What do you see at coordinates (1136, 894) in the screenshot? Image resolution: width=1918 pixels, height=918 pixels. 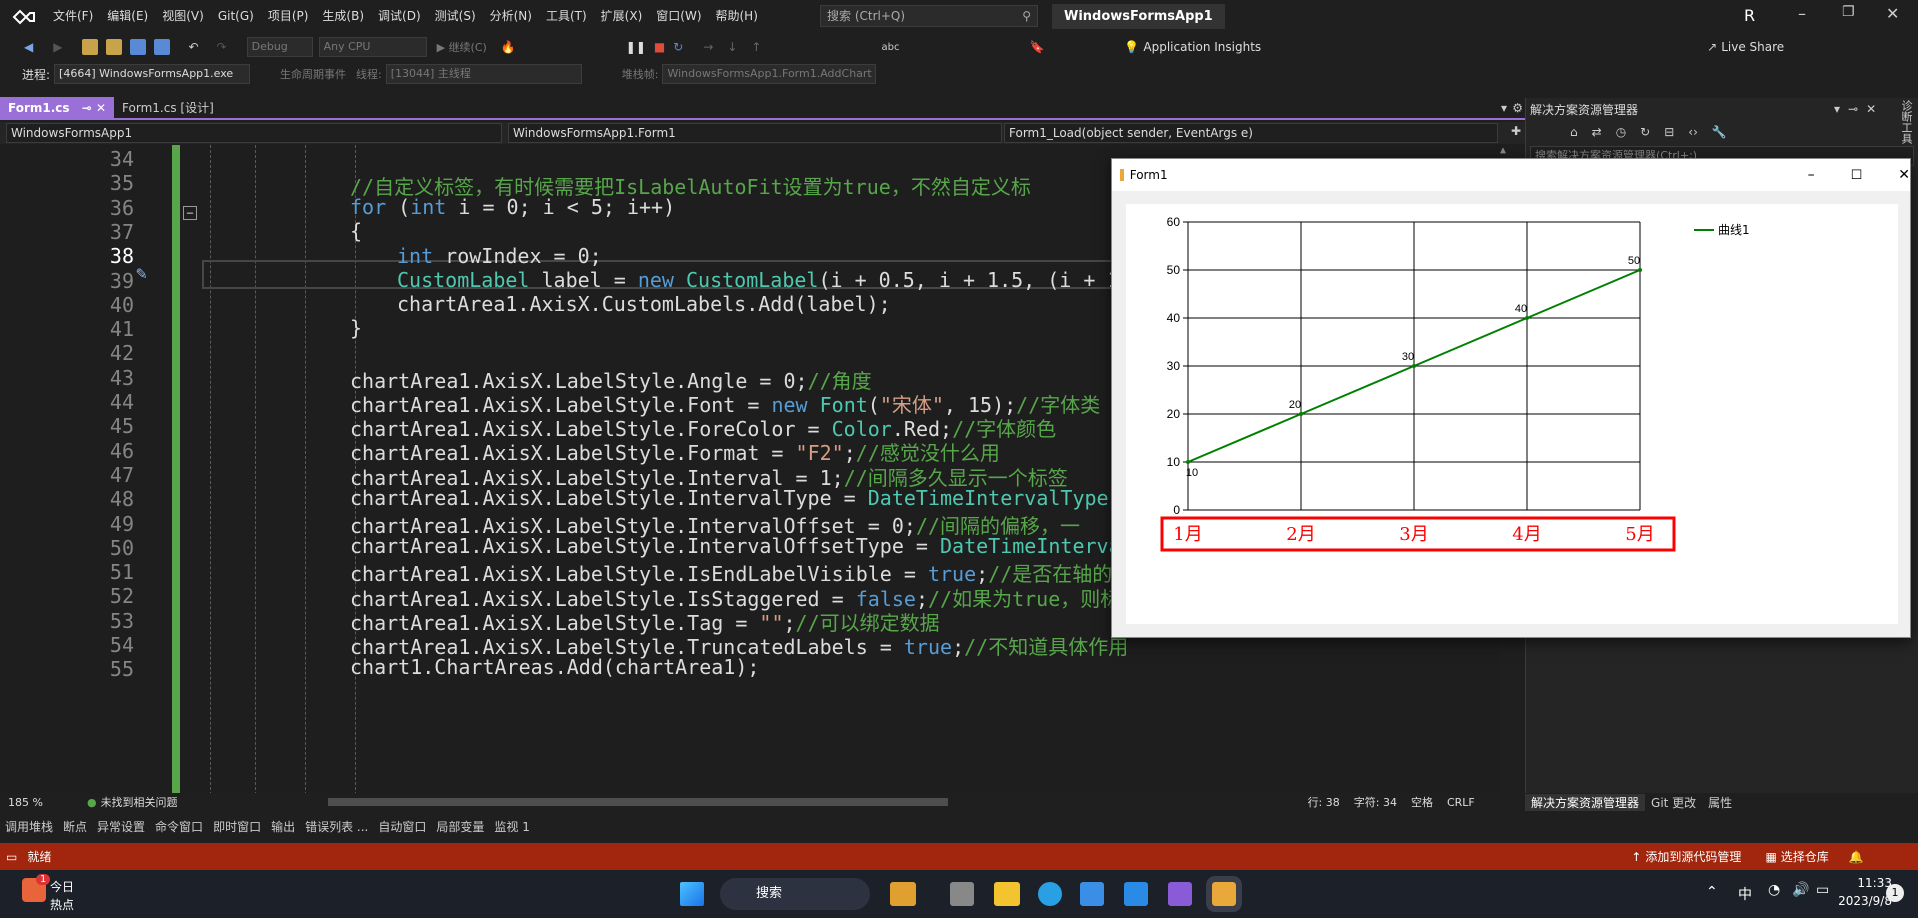 I see `vscode-icon` at bounding box center [1136, 894].